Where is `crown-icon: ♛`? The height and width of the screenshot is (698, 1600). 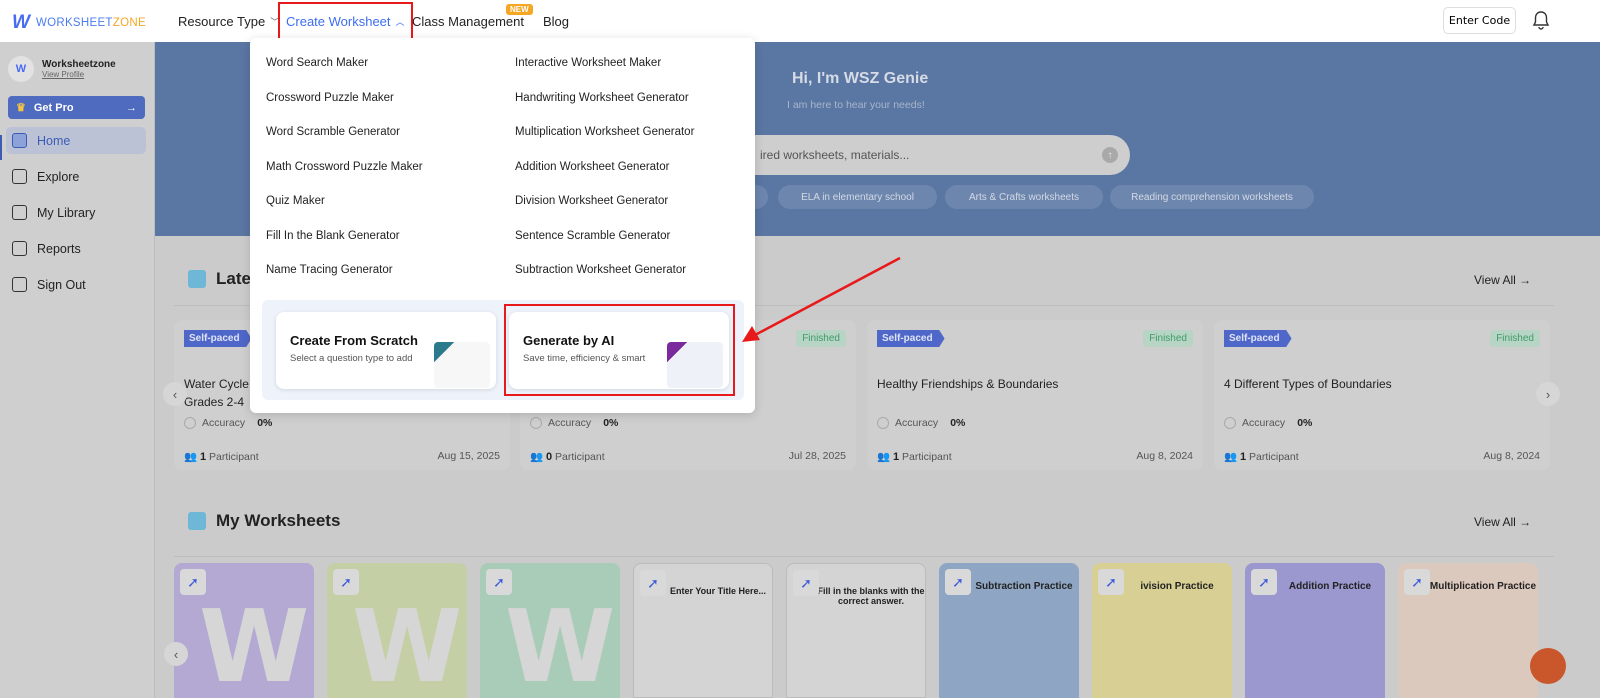
crown-icon: ♛ is located at coordinates (21, 108).